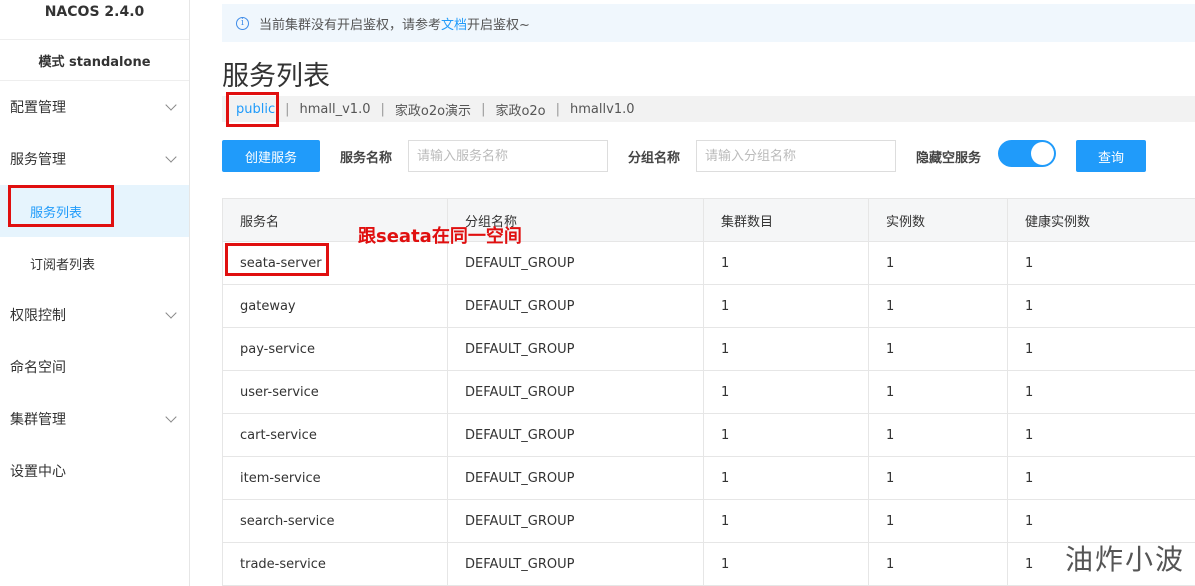 The height and width of the screenshot is (586, 1195). What do you see at coordinates (938, 220) in the screenshot?
I see `header-instance-count: 实例数` at bounding box center [938, 220].